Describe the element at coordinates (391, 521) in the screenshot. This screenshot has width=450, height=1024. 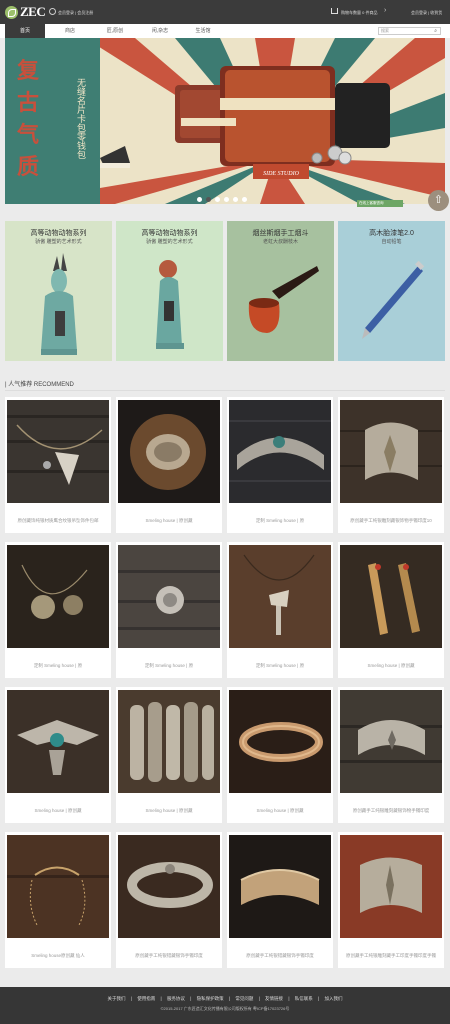
I see `product-caption: 原创藏手工纯银雕刻藏银饰物手镯印度10` at that location.